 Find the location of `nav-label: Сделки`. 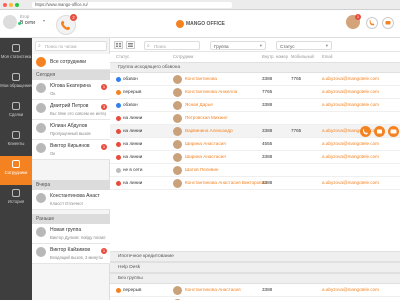

nav-label: Сделки is located at coordinates (16, 114).